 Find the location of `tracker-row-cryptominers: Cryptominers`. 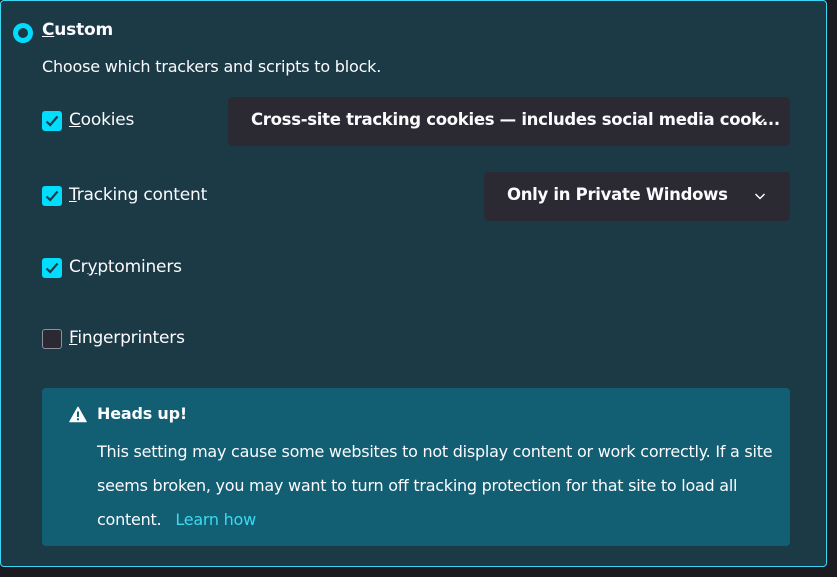

tracker-row-cryptominers: Cryptominers is located at coordinates (127, 269).